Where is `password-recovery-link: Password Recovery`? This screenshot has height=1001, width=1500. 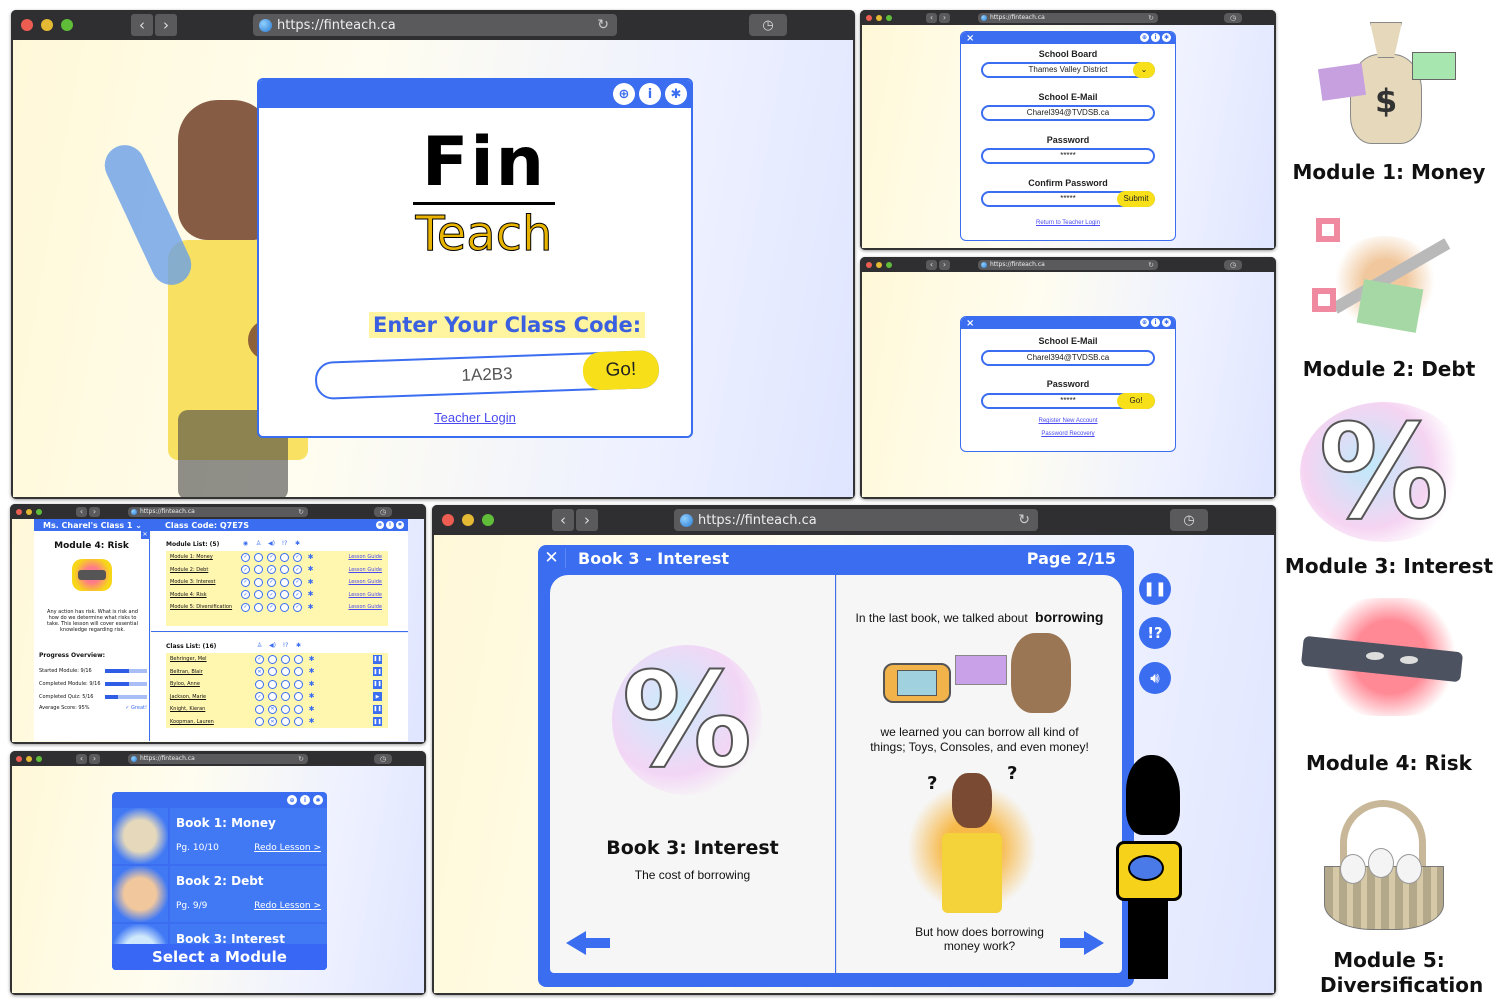 password-recovery-link: Password Recovery is located at coordinates (1068, 434).